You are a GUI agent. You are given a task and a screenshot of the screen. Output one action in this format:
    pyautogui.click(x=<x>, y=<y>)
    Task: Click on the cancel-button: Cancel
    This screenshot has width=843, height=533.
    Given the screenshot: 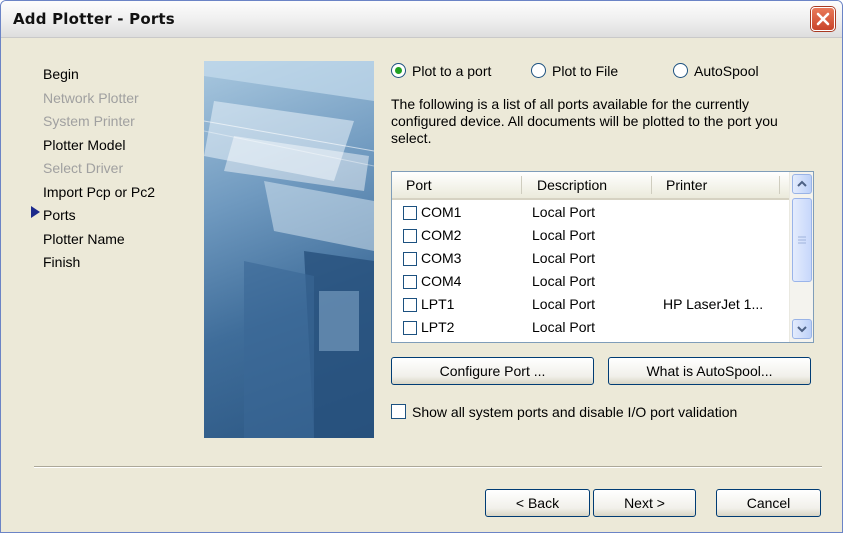 What is the action you would take?
    pyautogui.click(x=768, y=503)
    